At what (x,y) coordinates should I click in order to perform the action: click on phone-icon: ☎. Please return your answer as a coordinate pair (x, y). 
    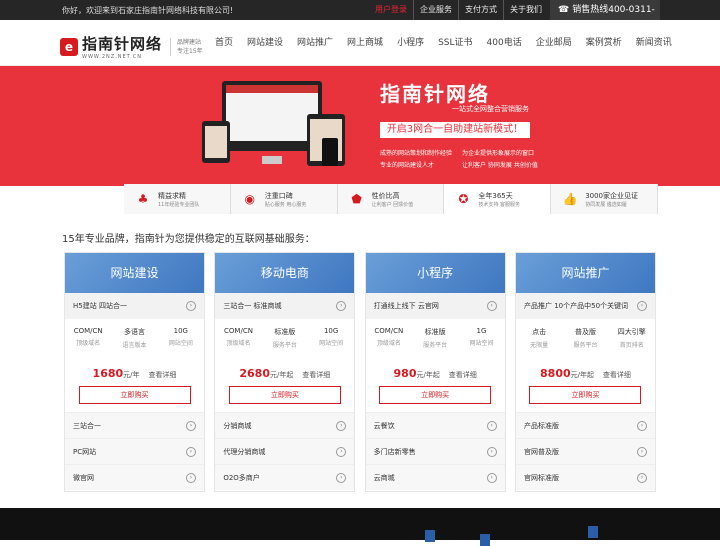
    Looking at the image, I should click on (564, 10).